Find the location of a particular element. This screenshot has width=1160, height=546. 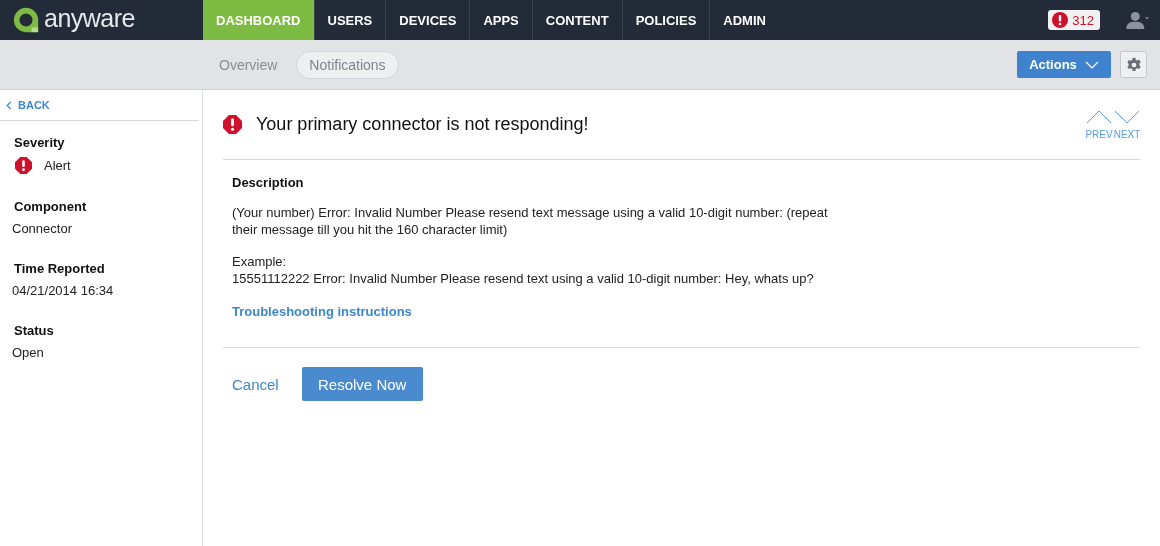

detail-value: Alert is located at coordinates (57, 165).